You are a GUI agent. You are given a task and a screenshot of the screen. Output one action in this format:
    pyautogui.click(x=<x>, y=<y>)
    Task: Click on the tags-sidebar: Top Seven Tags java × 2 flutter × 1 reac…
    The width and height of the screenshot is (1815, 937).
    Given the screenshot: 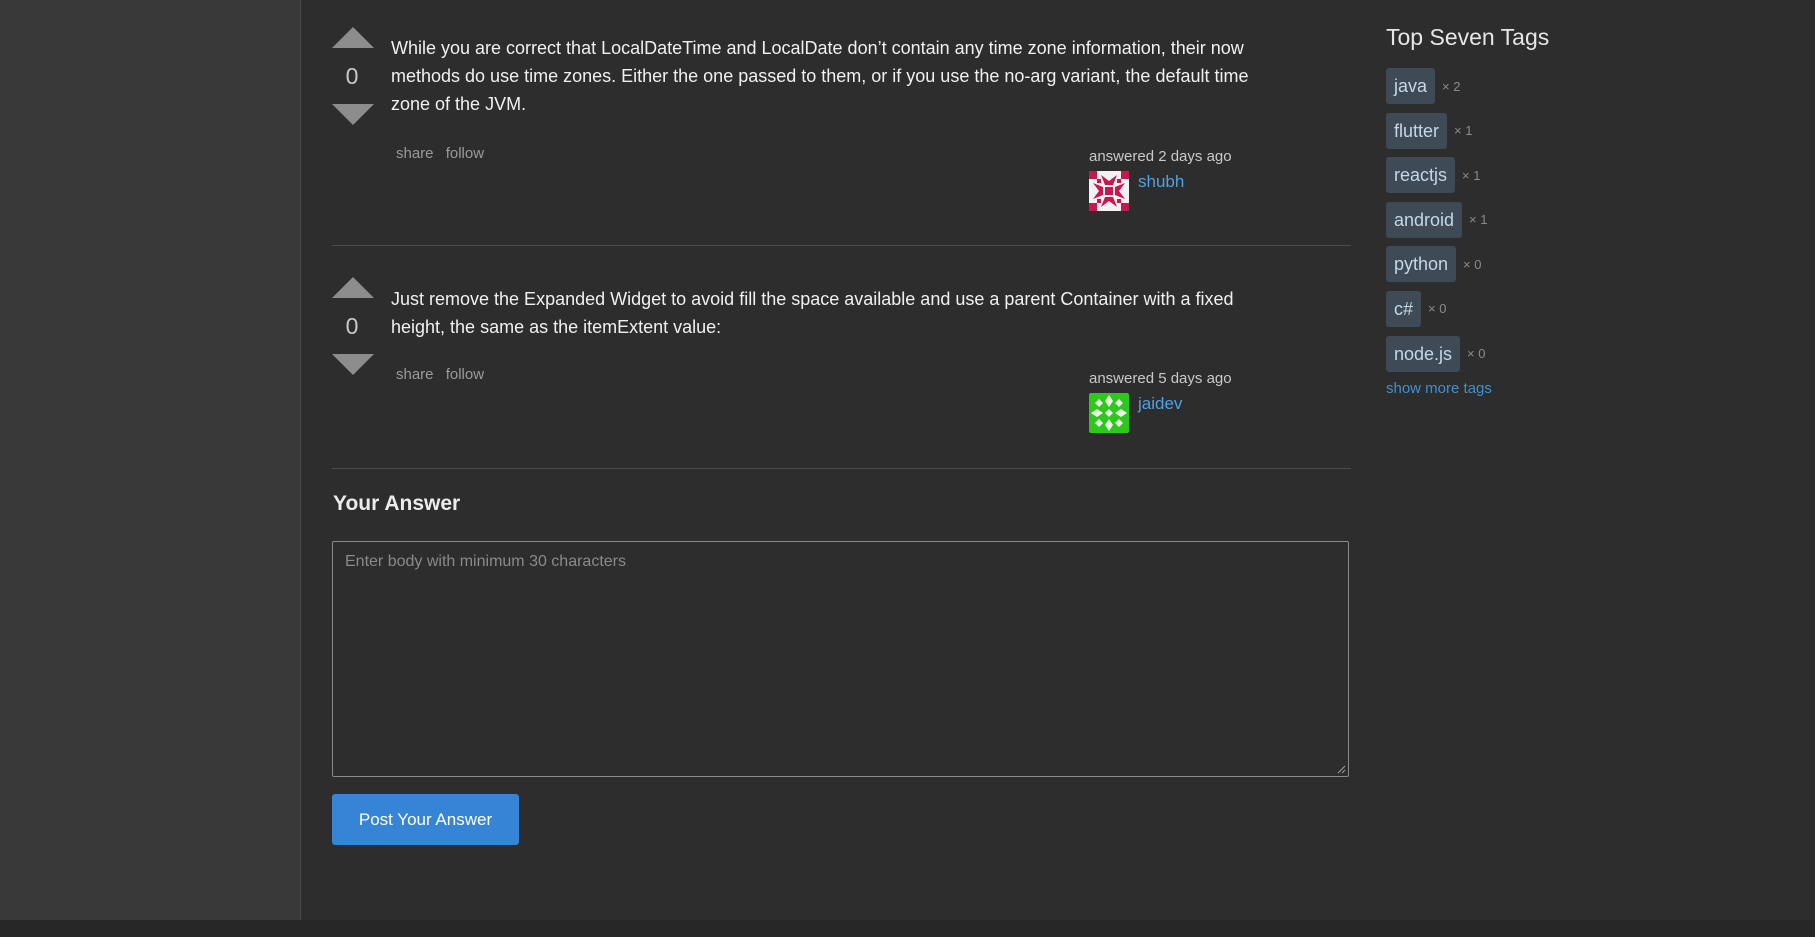 What is the action you would take?
    pyautogui.click(x=1536, y=210)
    